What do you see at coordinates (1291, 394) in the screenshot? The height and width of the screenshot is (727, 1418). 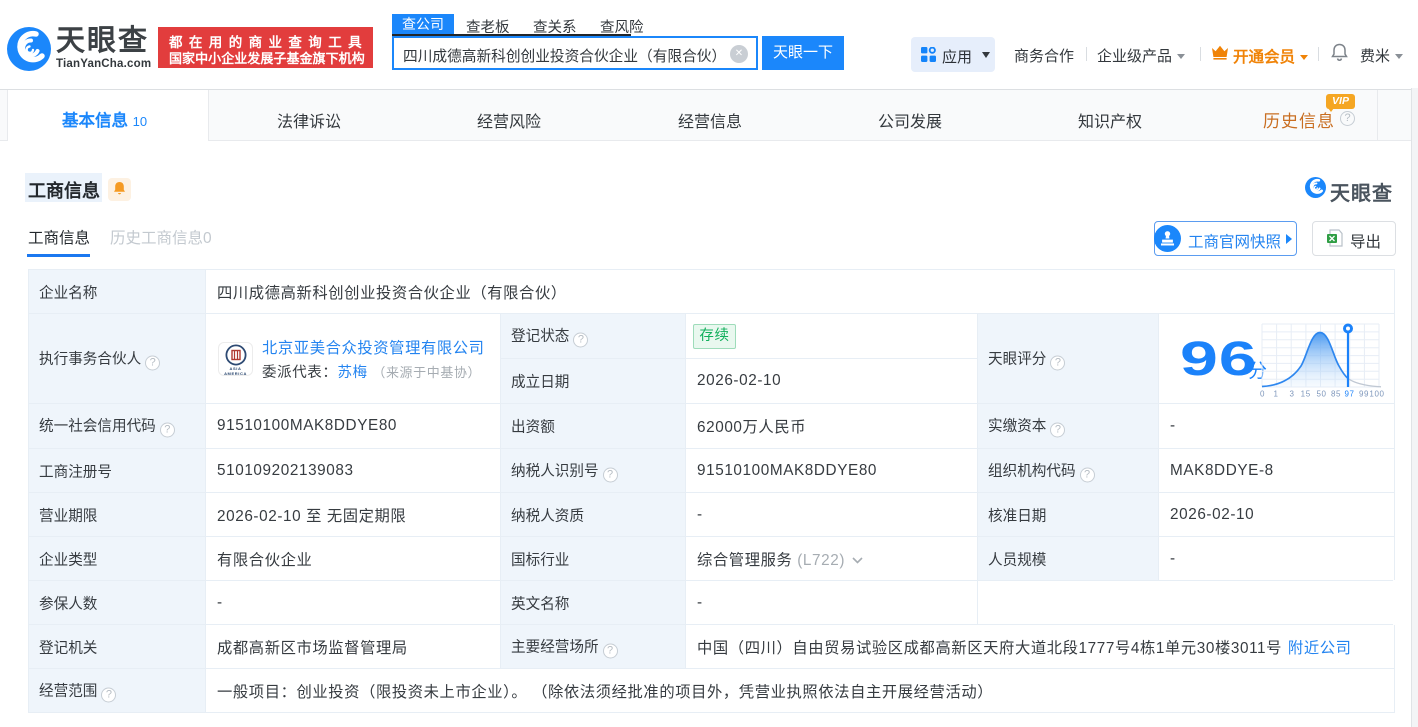 I see `svg-text: 3` at bounding box center [1291, 394].